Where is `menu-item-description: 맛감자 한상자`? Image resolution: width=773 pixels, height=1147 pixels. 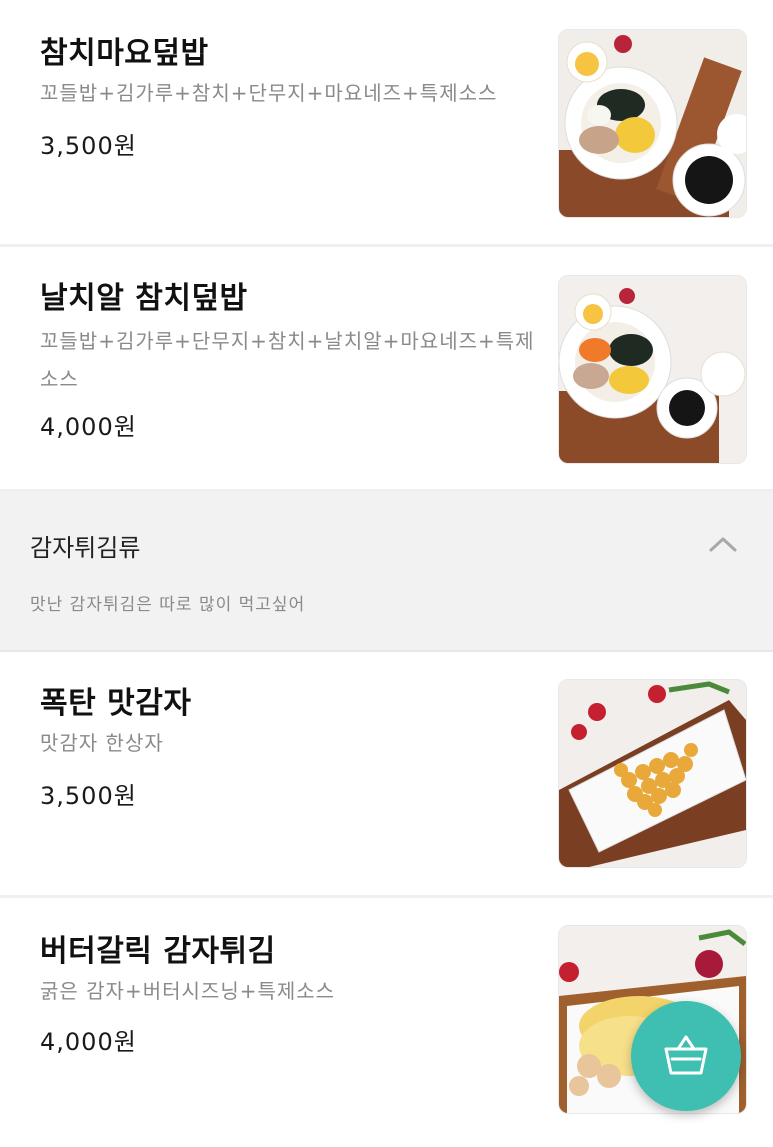
menu-item-description: 맛감자 한상자 is located at coordinates (102, 743).